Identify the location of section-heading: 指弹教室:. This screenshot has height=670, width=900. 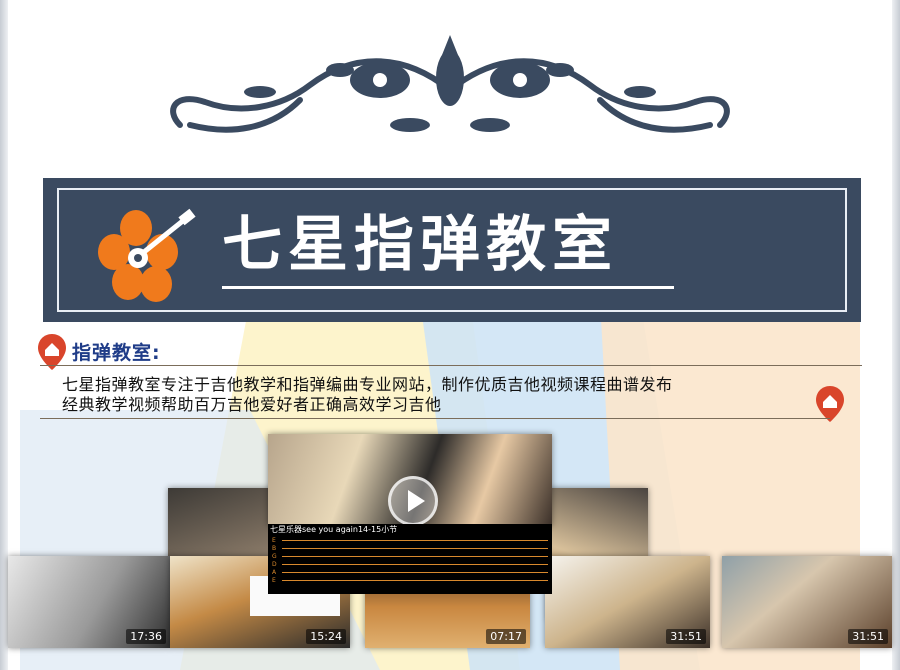
(116, 353).